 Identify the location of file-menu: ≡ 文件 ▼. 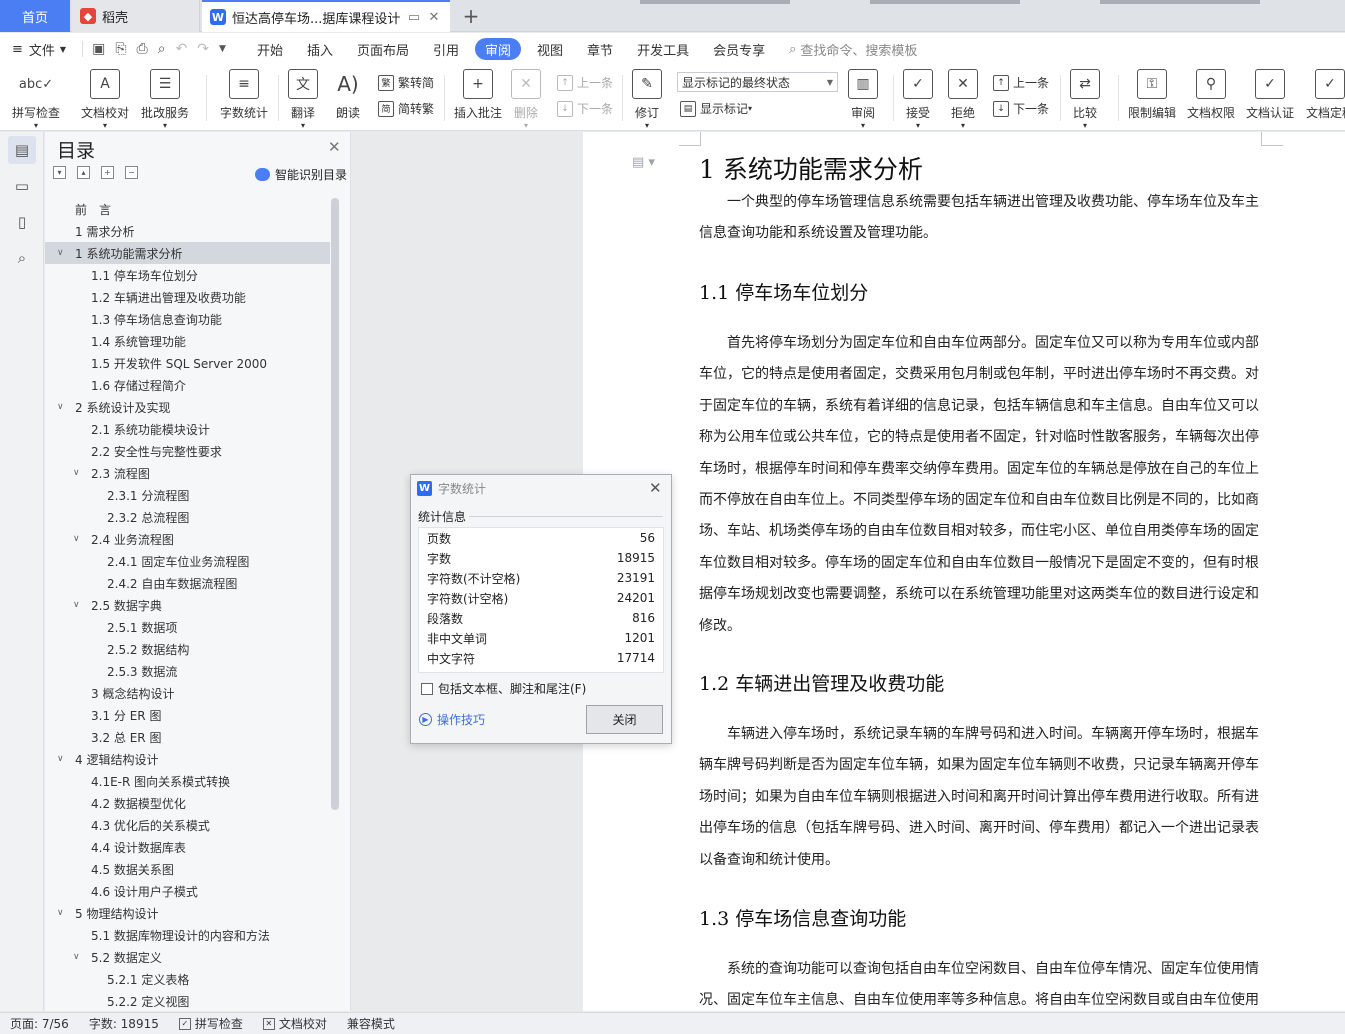
(39, 49).